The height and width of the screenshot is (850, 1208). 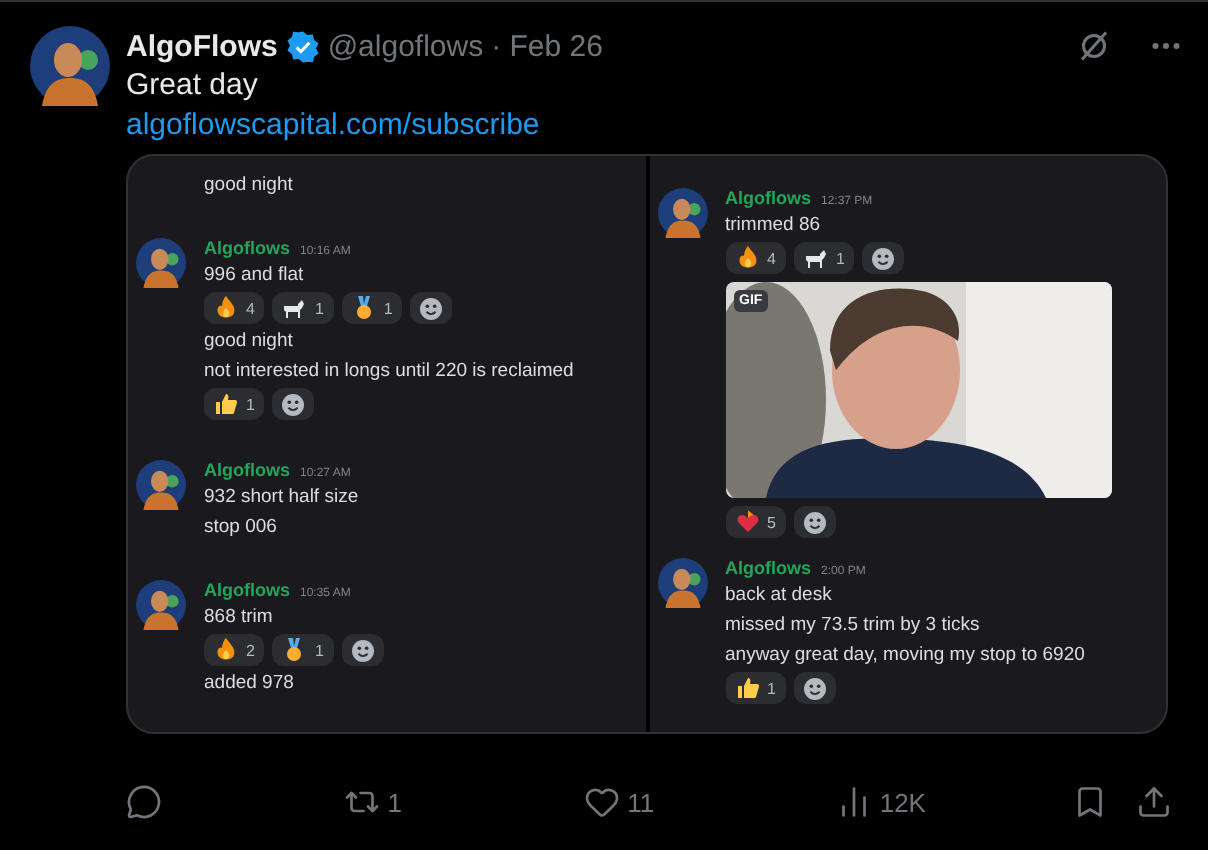 I want to click on message-text: 868 trim, so click(x=238, y=617).